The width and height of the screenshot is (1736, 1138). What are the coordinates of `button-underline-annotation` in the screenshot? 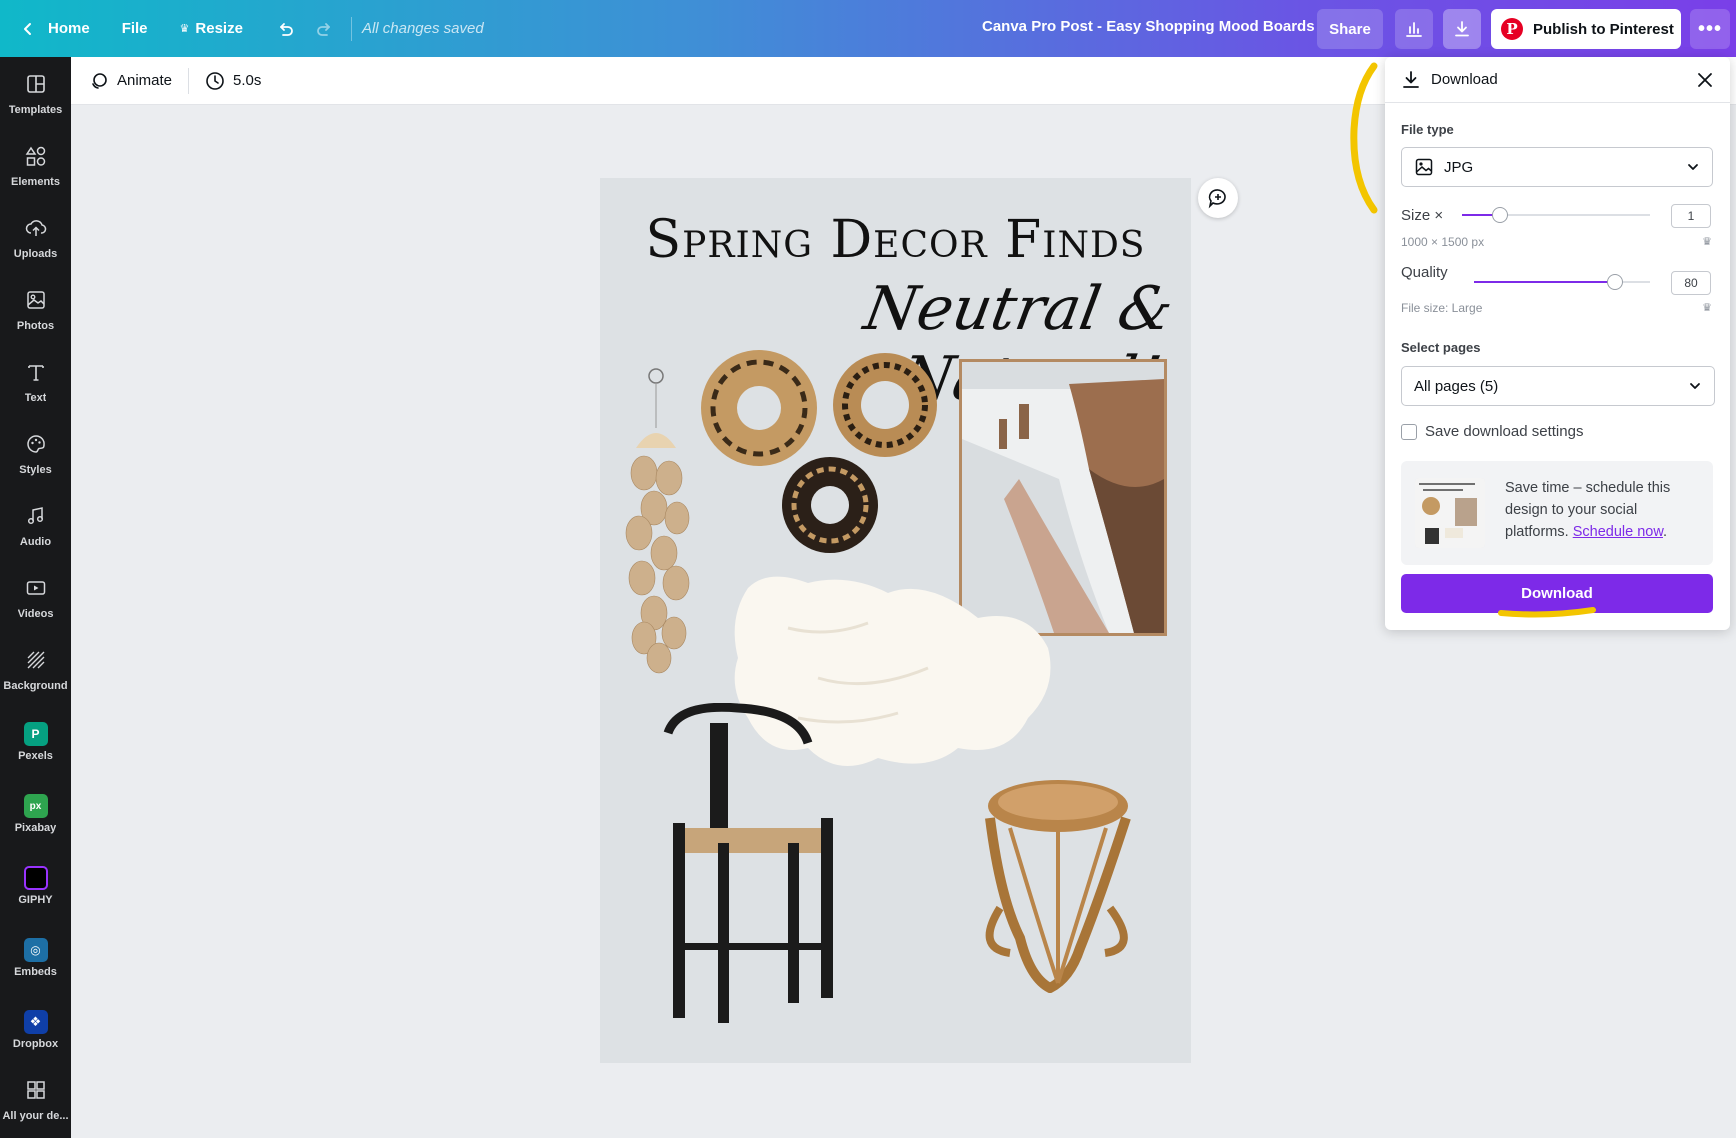 It's located at (1547, 612).